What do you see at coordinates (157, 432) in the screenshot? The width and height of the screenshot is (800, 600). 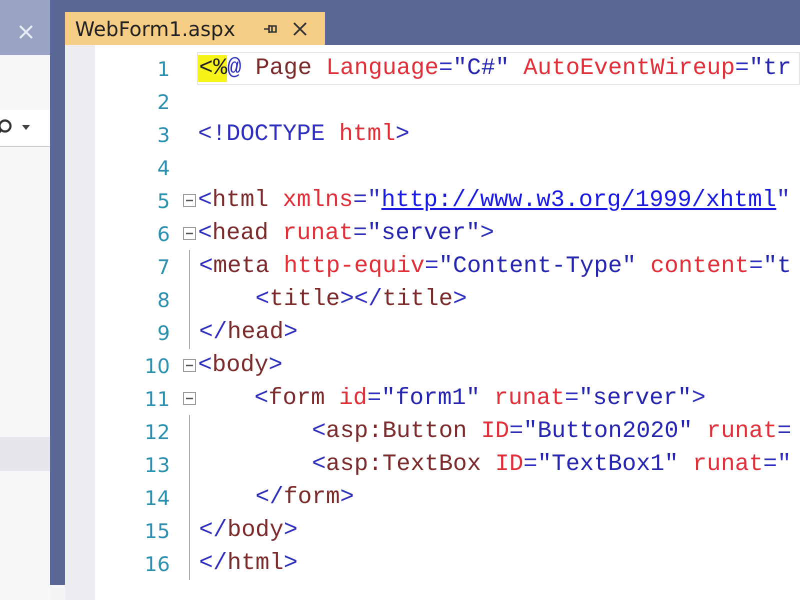 I see `line-number: 12` at bounding box center [157, 432].